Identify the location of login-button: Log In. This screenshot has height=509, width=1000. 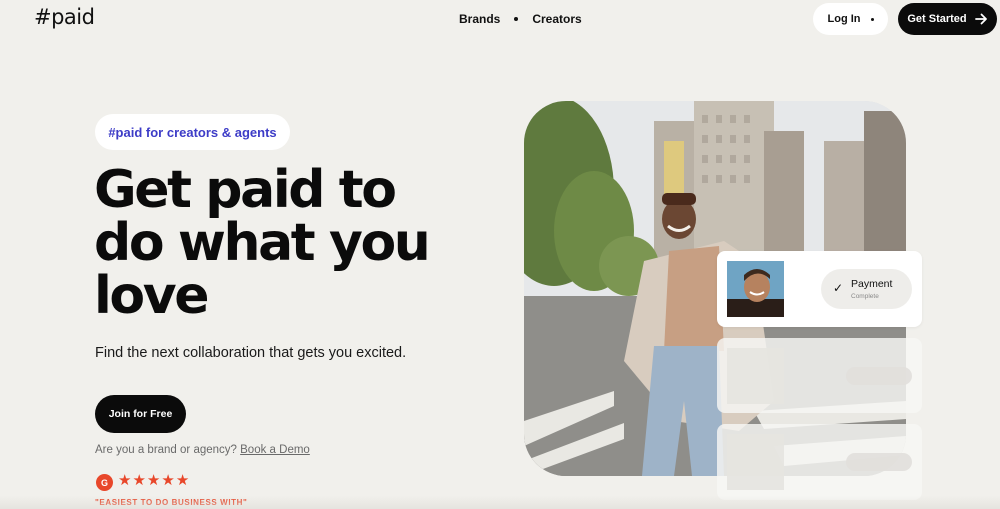
(850, 19).